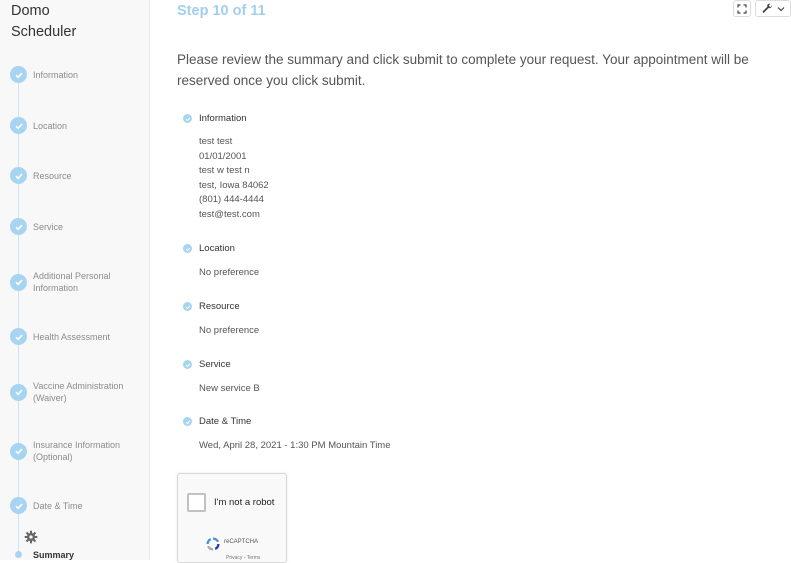 The height and width of the screenshot is (563, 791). I want to click on sidebar-step-insurance-information: Insurance Information (Optional), so click(73, 451).